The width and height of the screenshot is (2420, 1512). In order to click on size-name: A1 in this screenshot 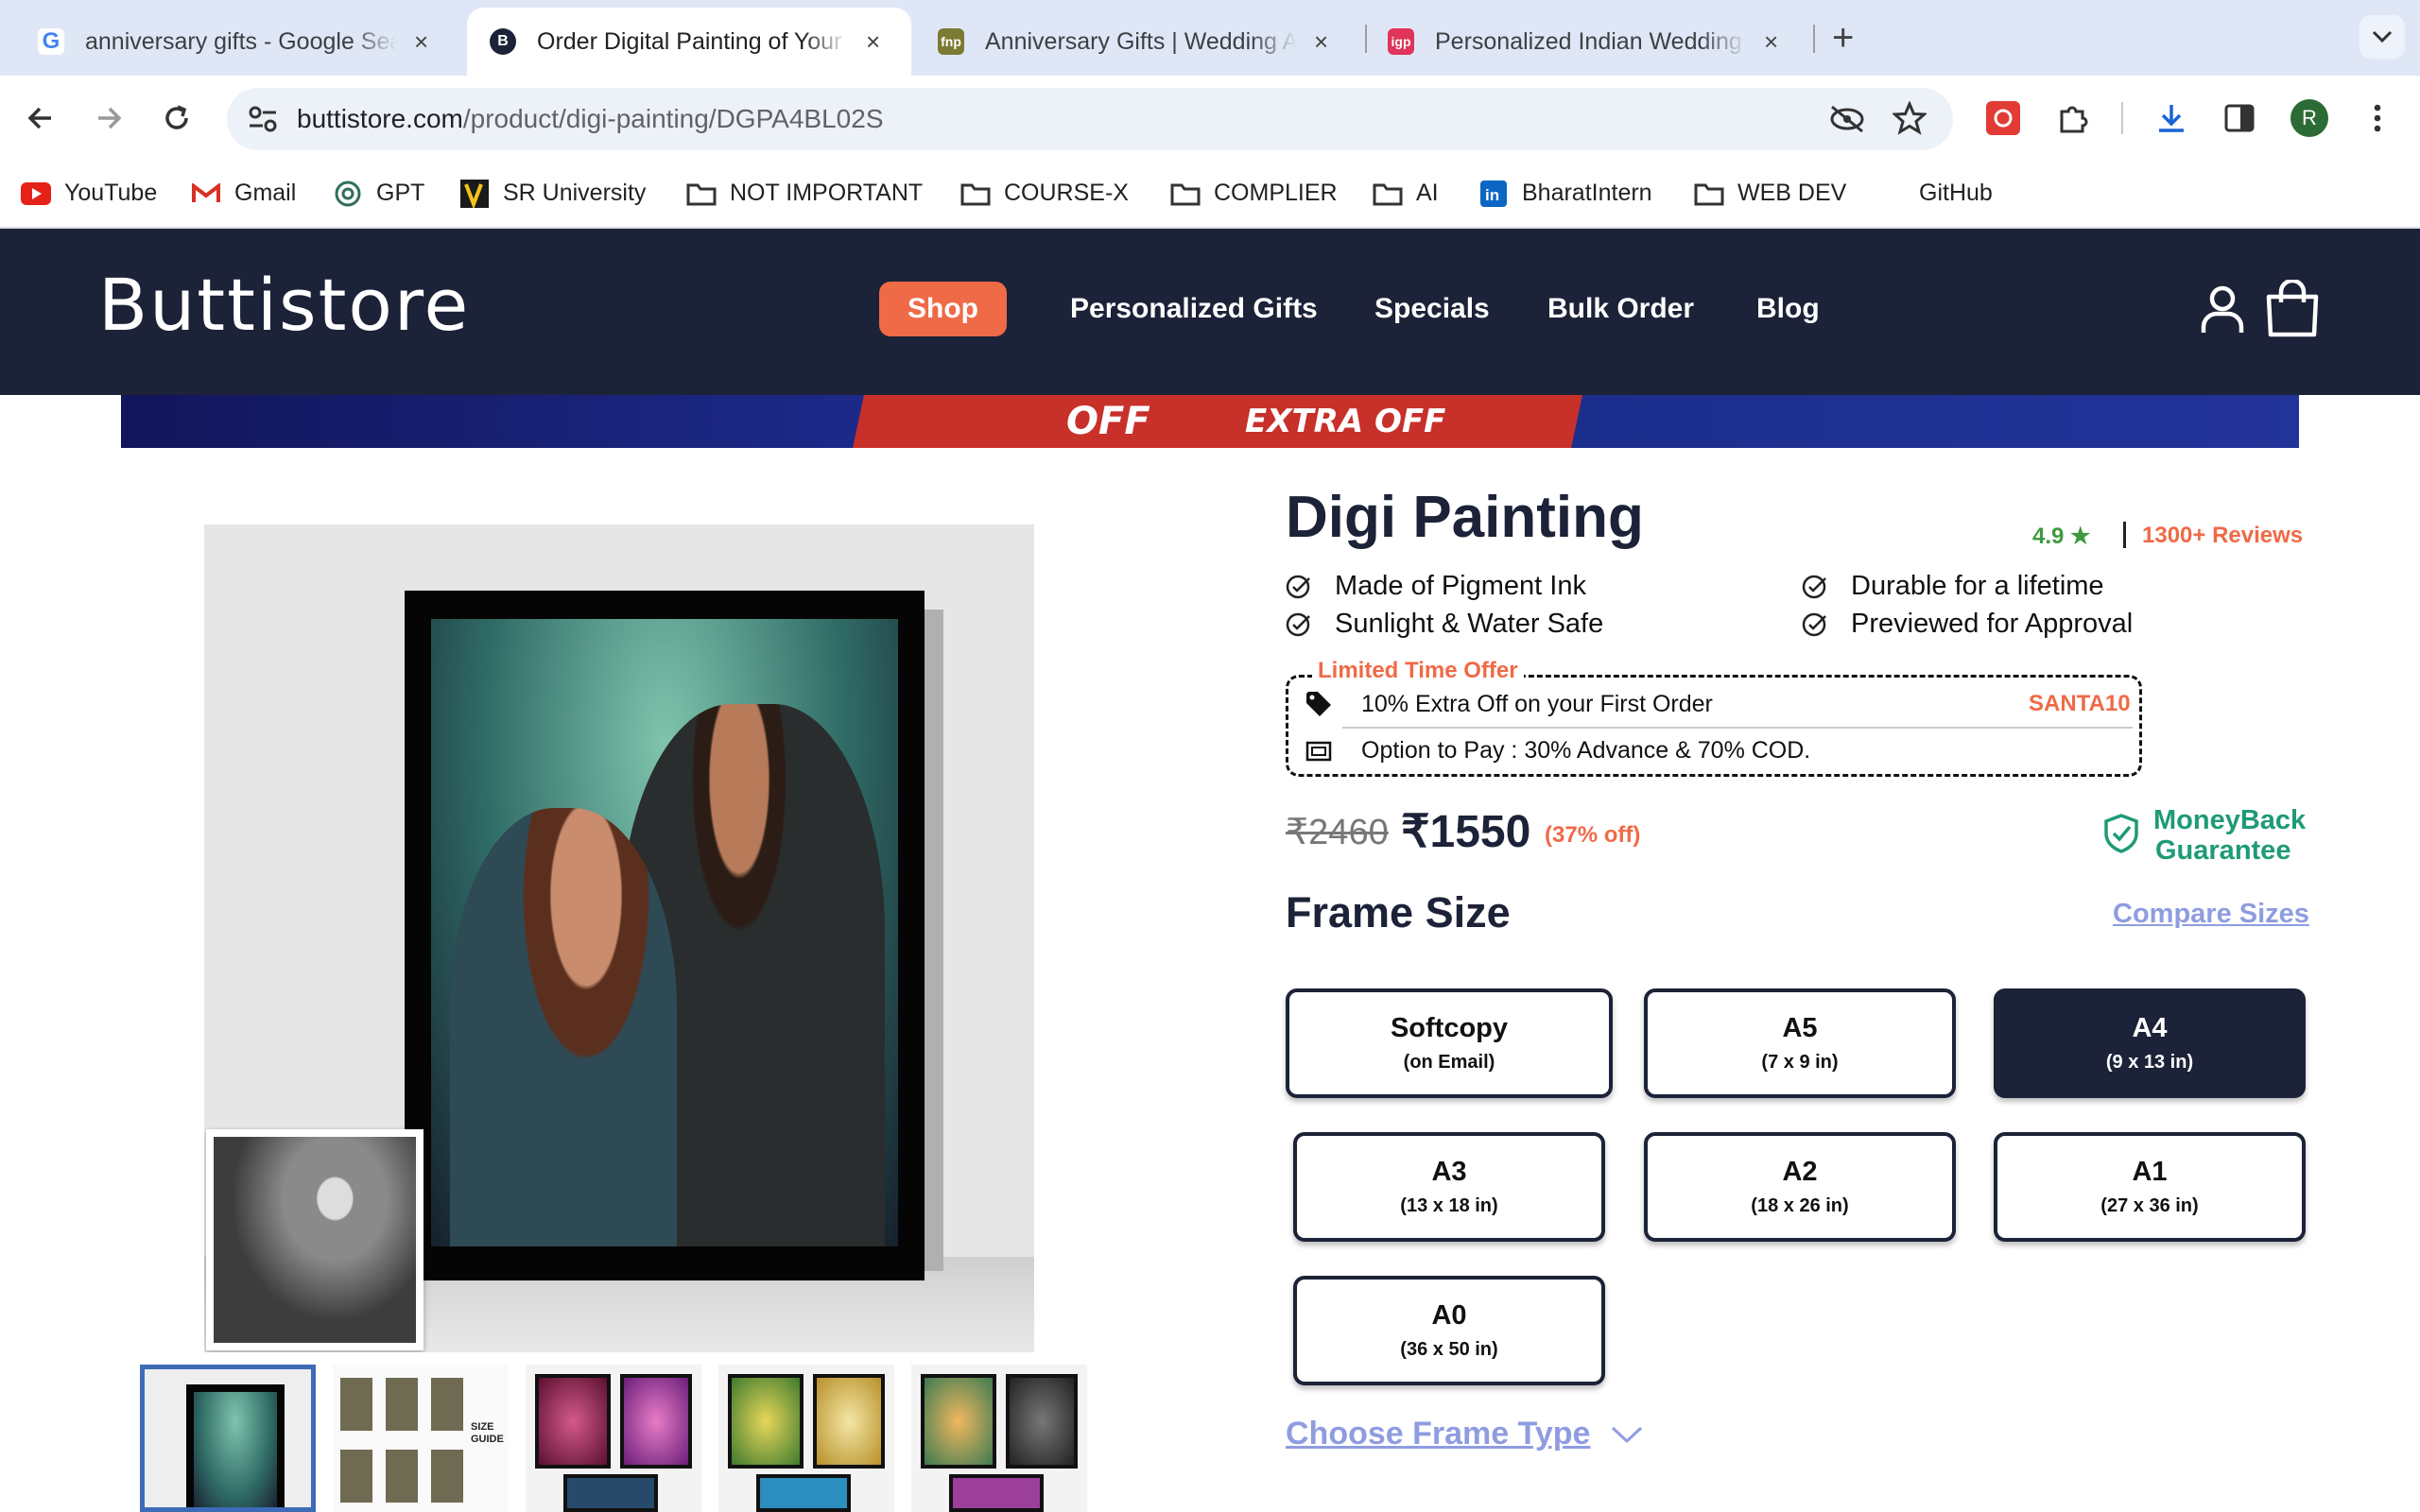, I will do `click(2150, 1172)`.